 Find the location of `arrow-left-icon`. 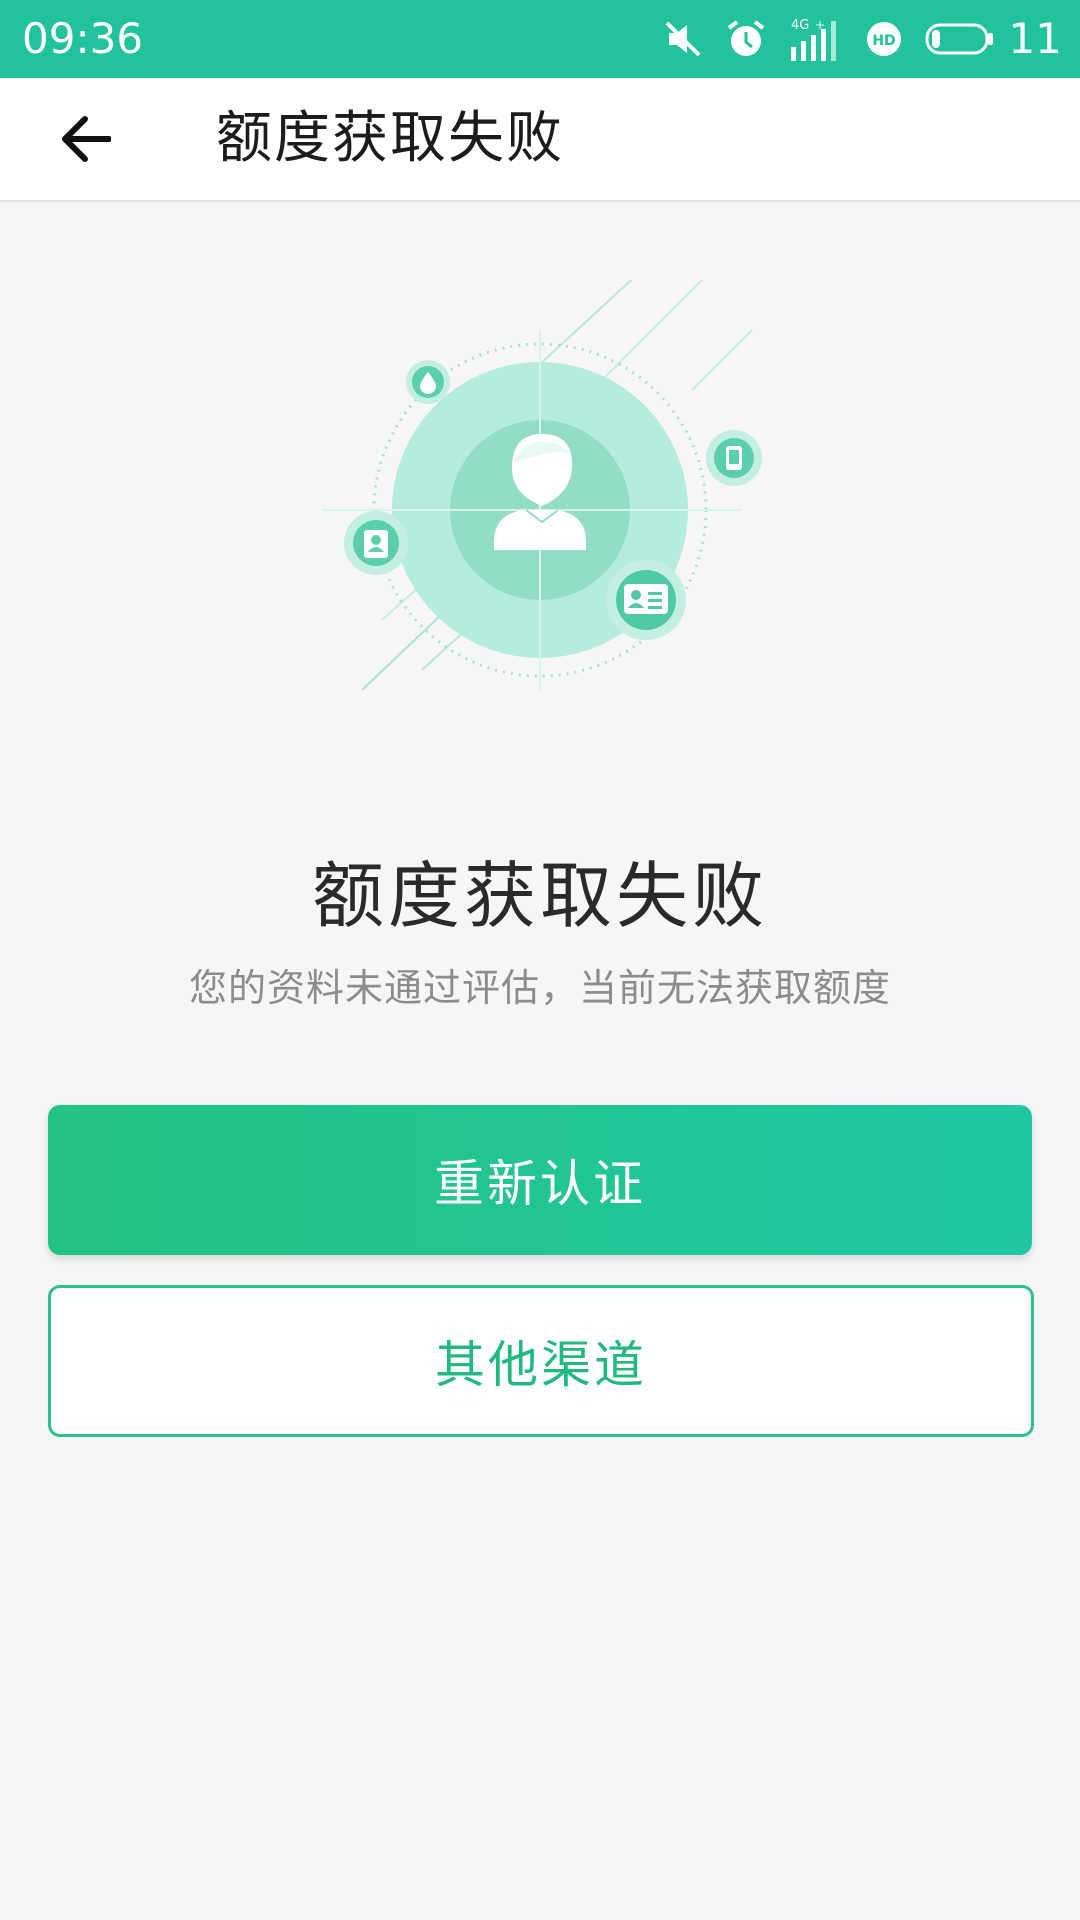

arrow-left-icon is located at coordinates (86, 139).